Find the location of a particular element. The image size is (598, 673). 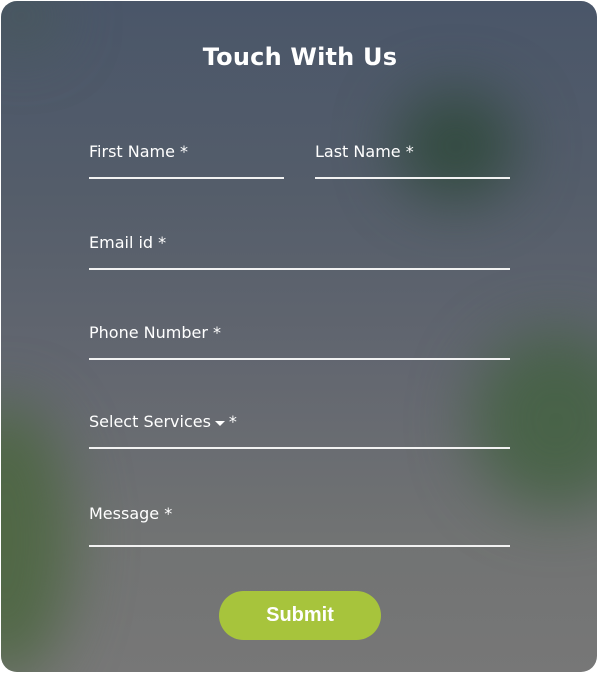

last-name-label: Last Name * is located at coordinates (364, 151).